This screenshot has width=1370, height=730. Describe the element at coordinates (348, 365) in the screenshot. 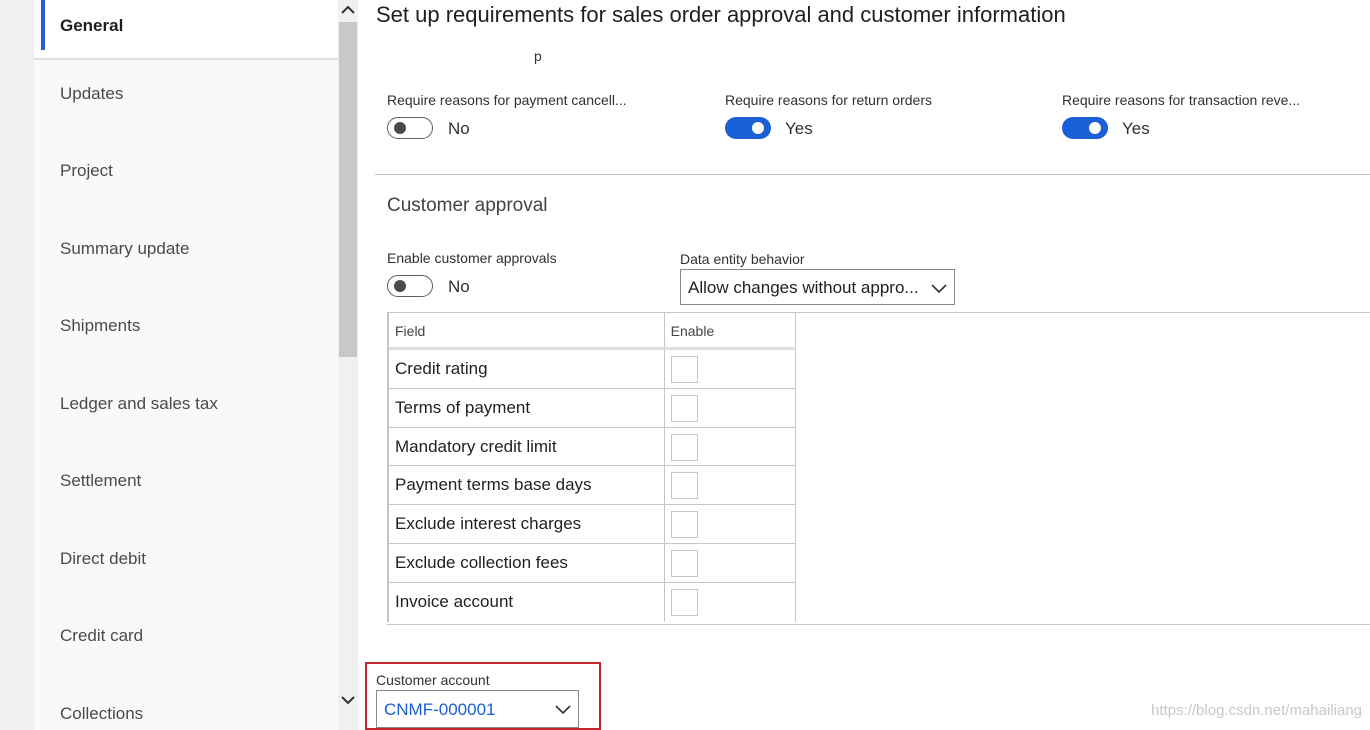

I see `sidebar-scrollbar` at that location.